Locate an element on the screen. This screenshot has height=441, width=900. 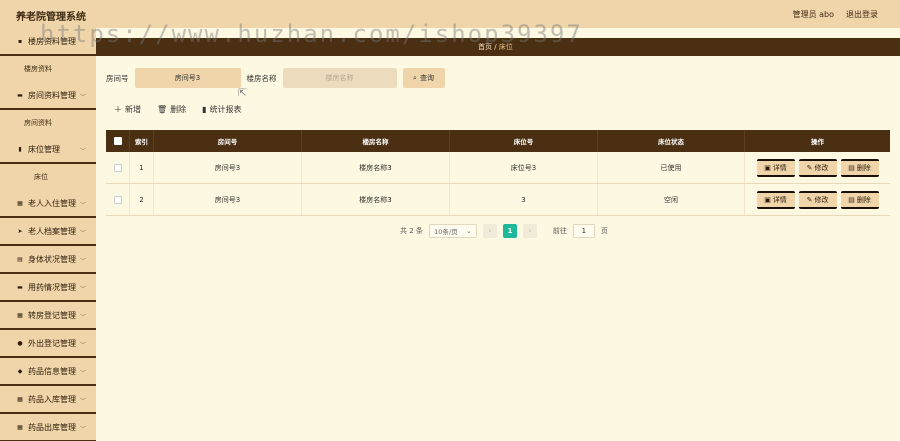
next-page-button: › is located at coordinates (529, 231).